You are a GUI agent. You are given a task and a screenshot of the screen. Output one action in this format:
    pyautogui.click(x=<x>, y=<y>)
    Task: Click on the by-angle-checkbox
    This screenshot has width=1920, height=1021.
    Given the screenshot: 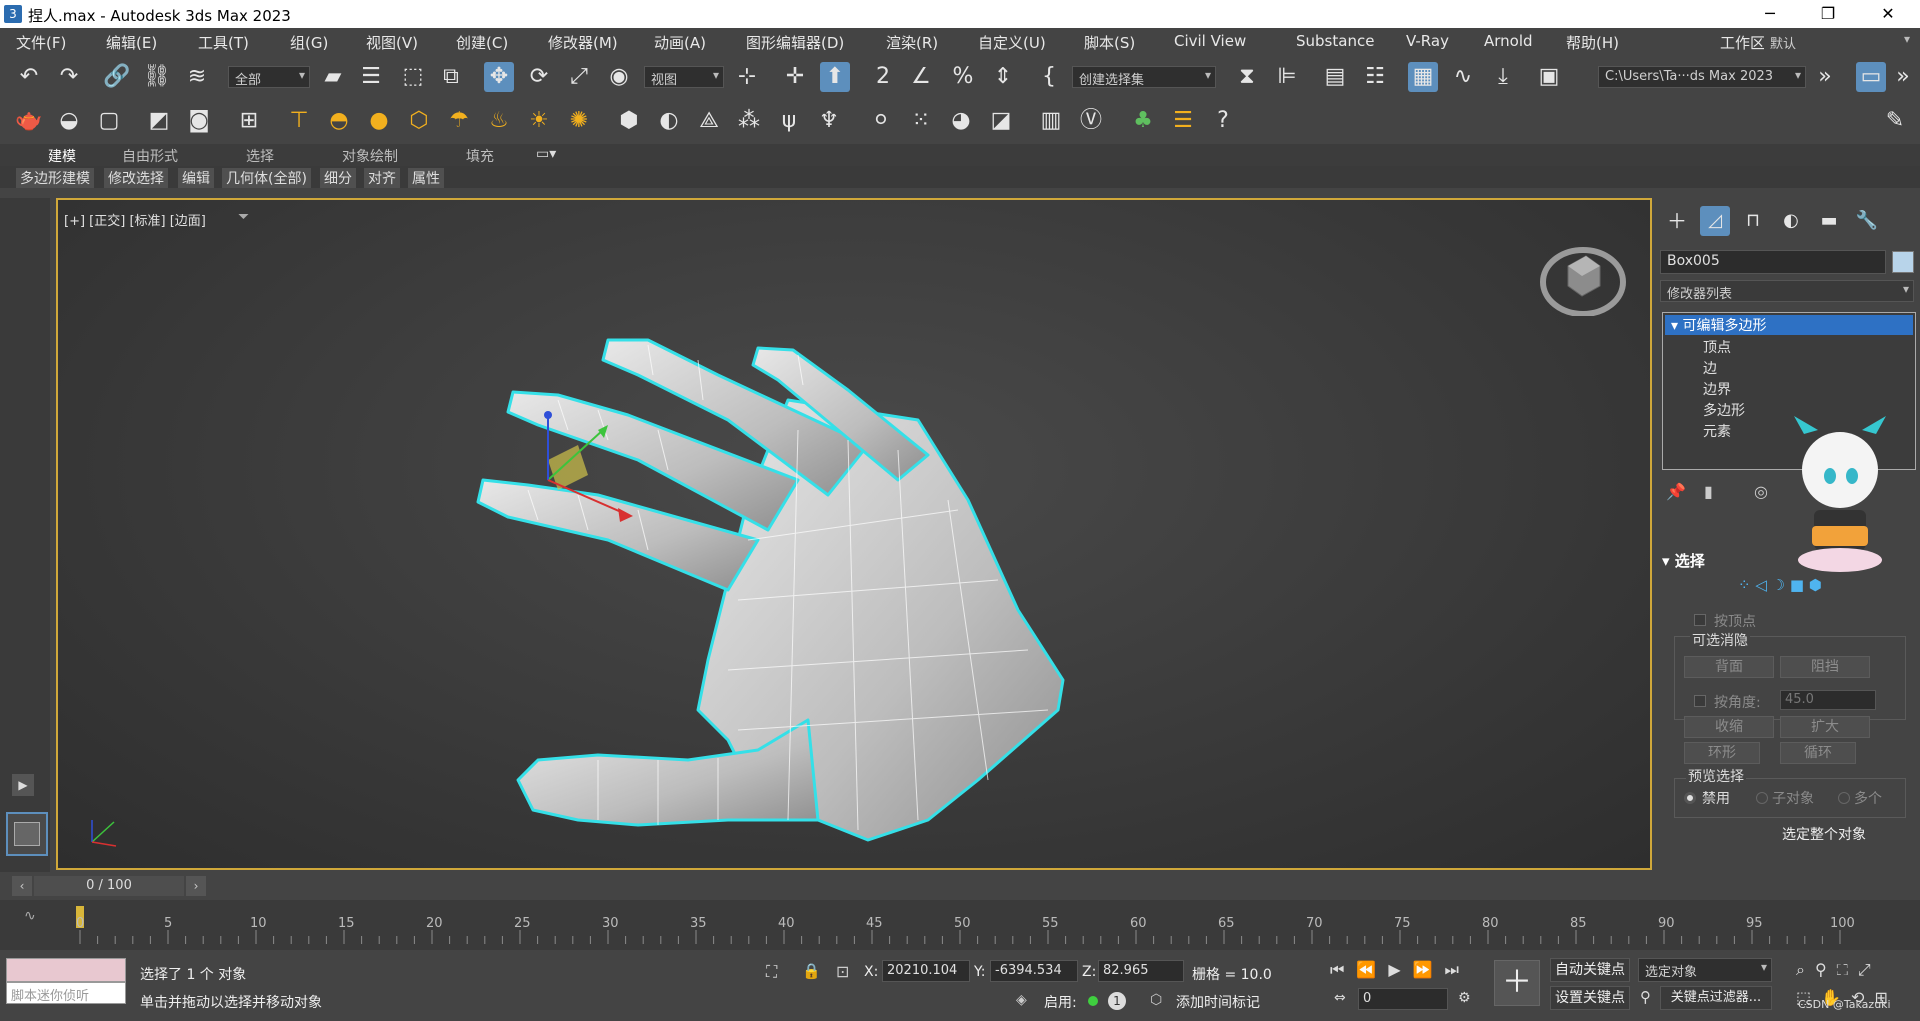 What is the action you would take?
    pyautogui.click(x=1700, y=701)
    